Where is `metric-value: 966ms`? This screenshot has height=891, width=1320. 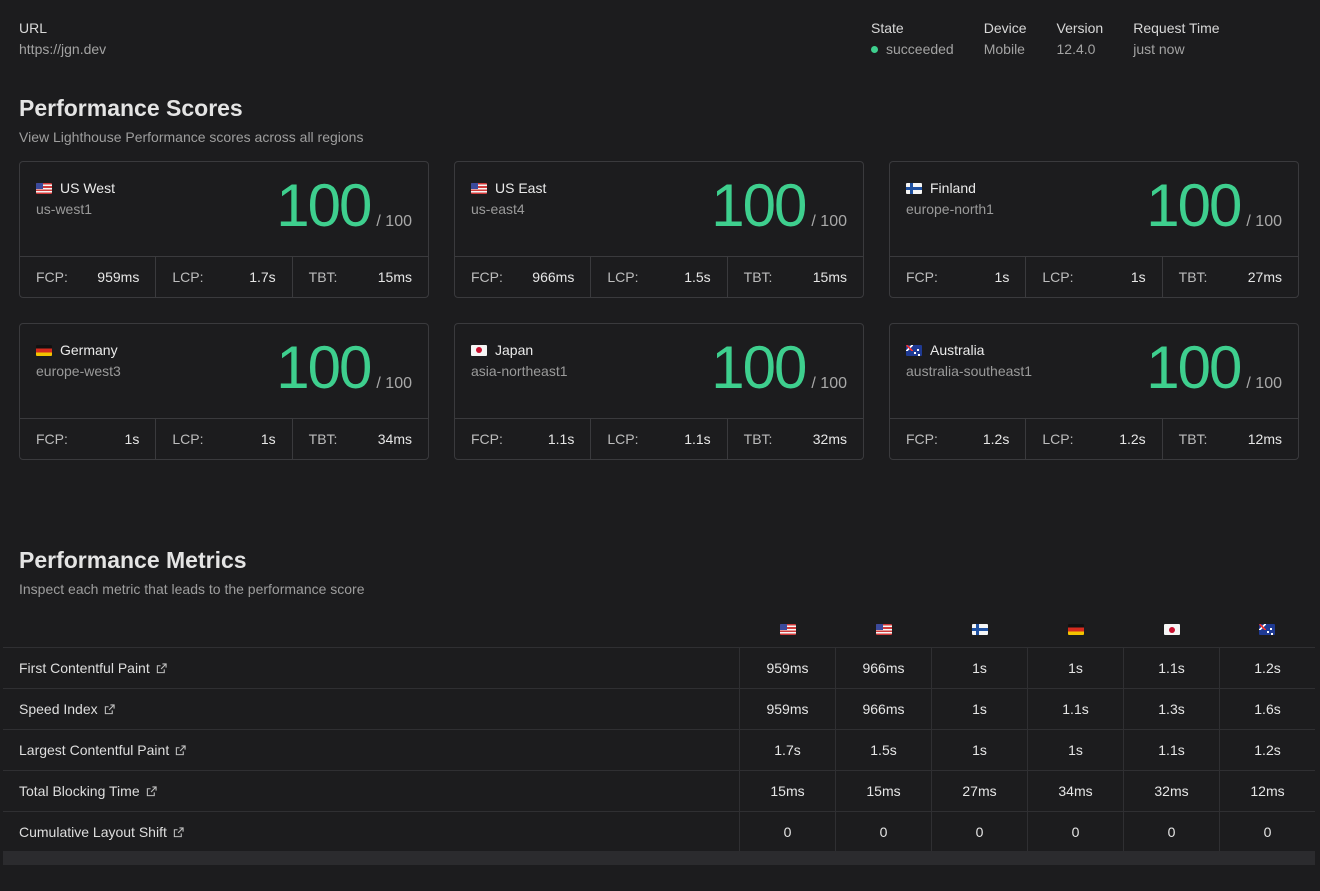
metric-value: 966ms is located at coordinates (883, 668).